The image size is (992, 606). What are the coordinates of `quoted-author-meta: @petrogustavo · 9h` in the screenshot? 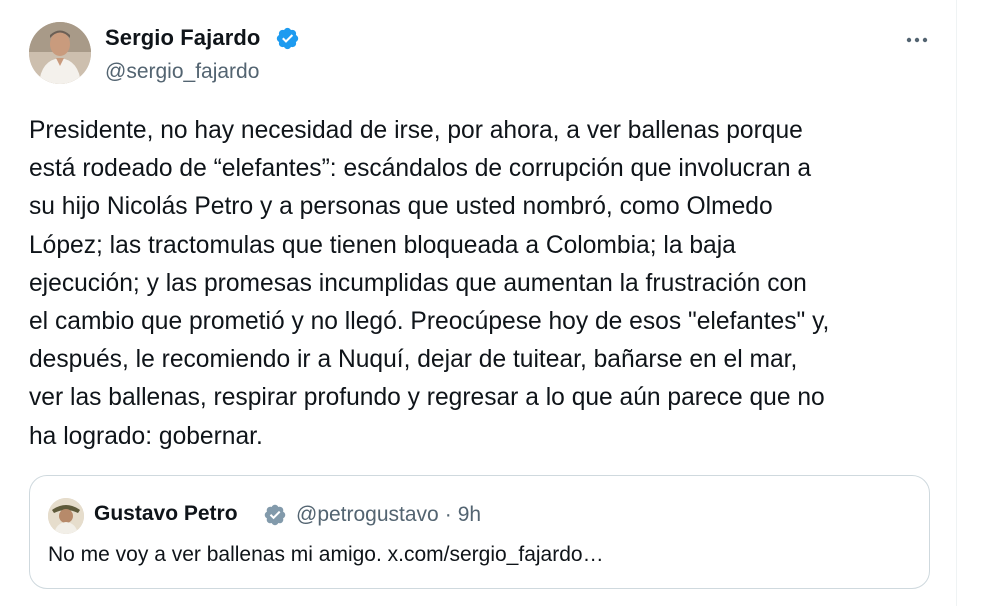 It's located at (388, 515).